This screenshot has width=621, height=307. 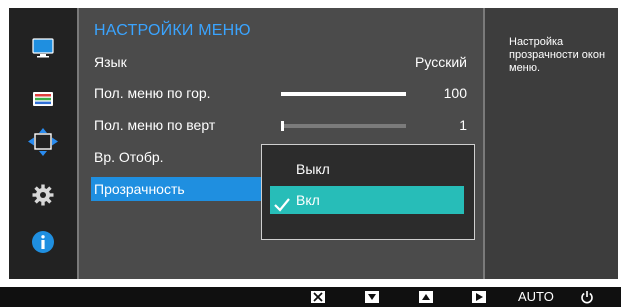 I want to click on power-icon, so click(x=587, y=297).